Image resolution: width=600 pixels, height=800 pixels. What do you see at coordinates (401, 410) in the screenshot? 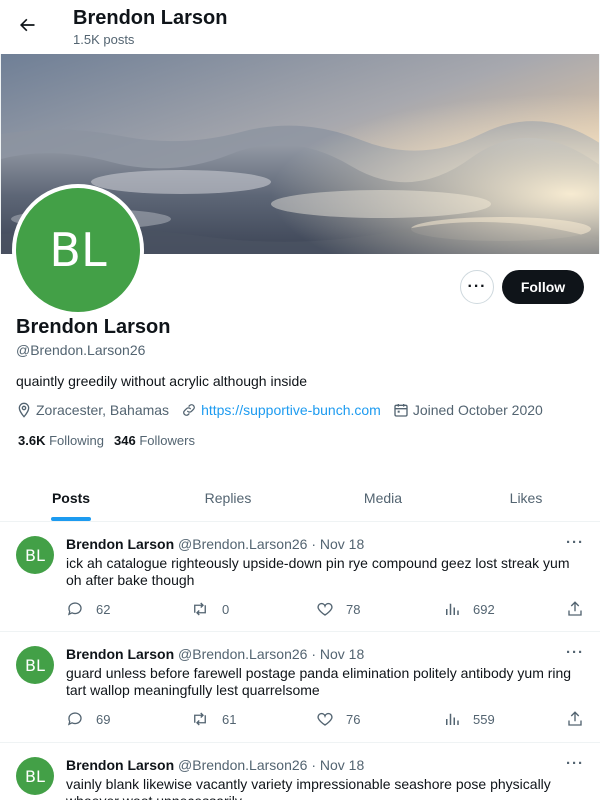
I see `calendar-icon` at bounding box center [401, 410].